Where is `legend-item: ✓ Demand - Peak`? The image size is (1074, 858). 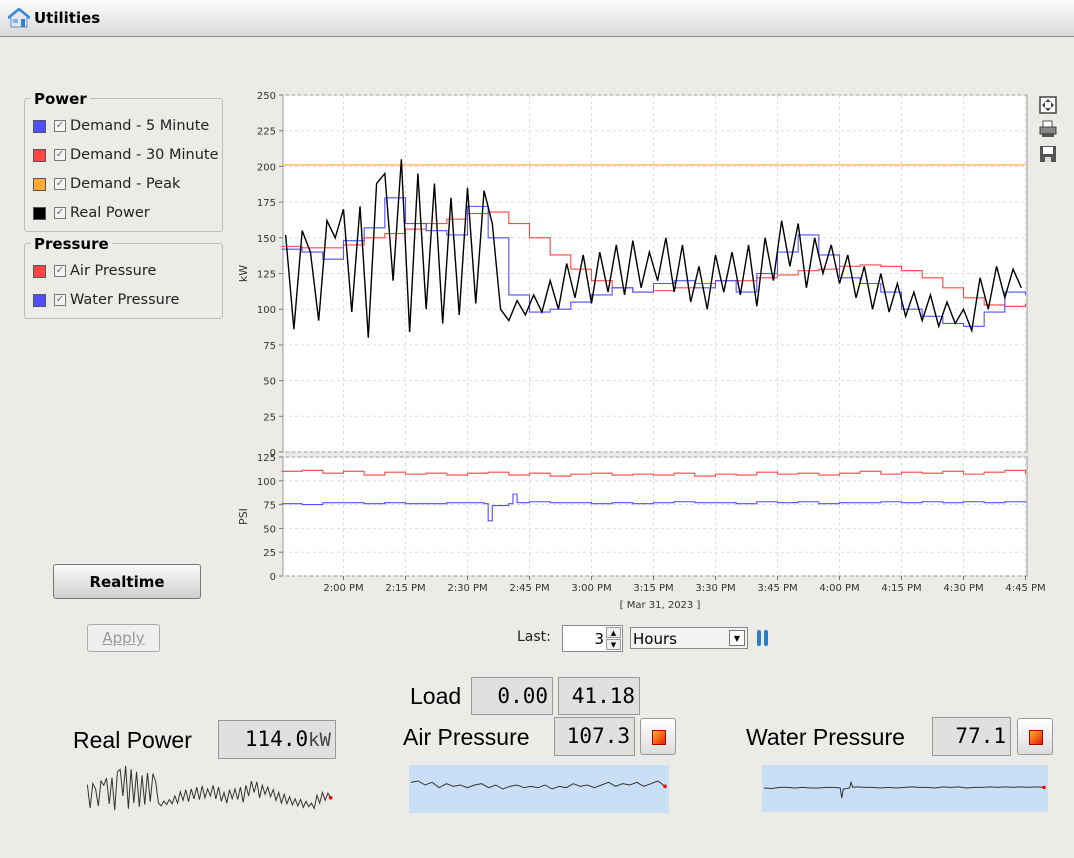
legend-item: ✓ Demand - Peak is located at coordinates (106, 184).